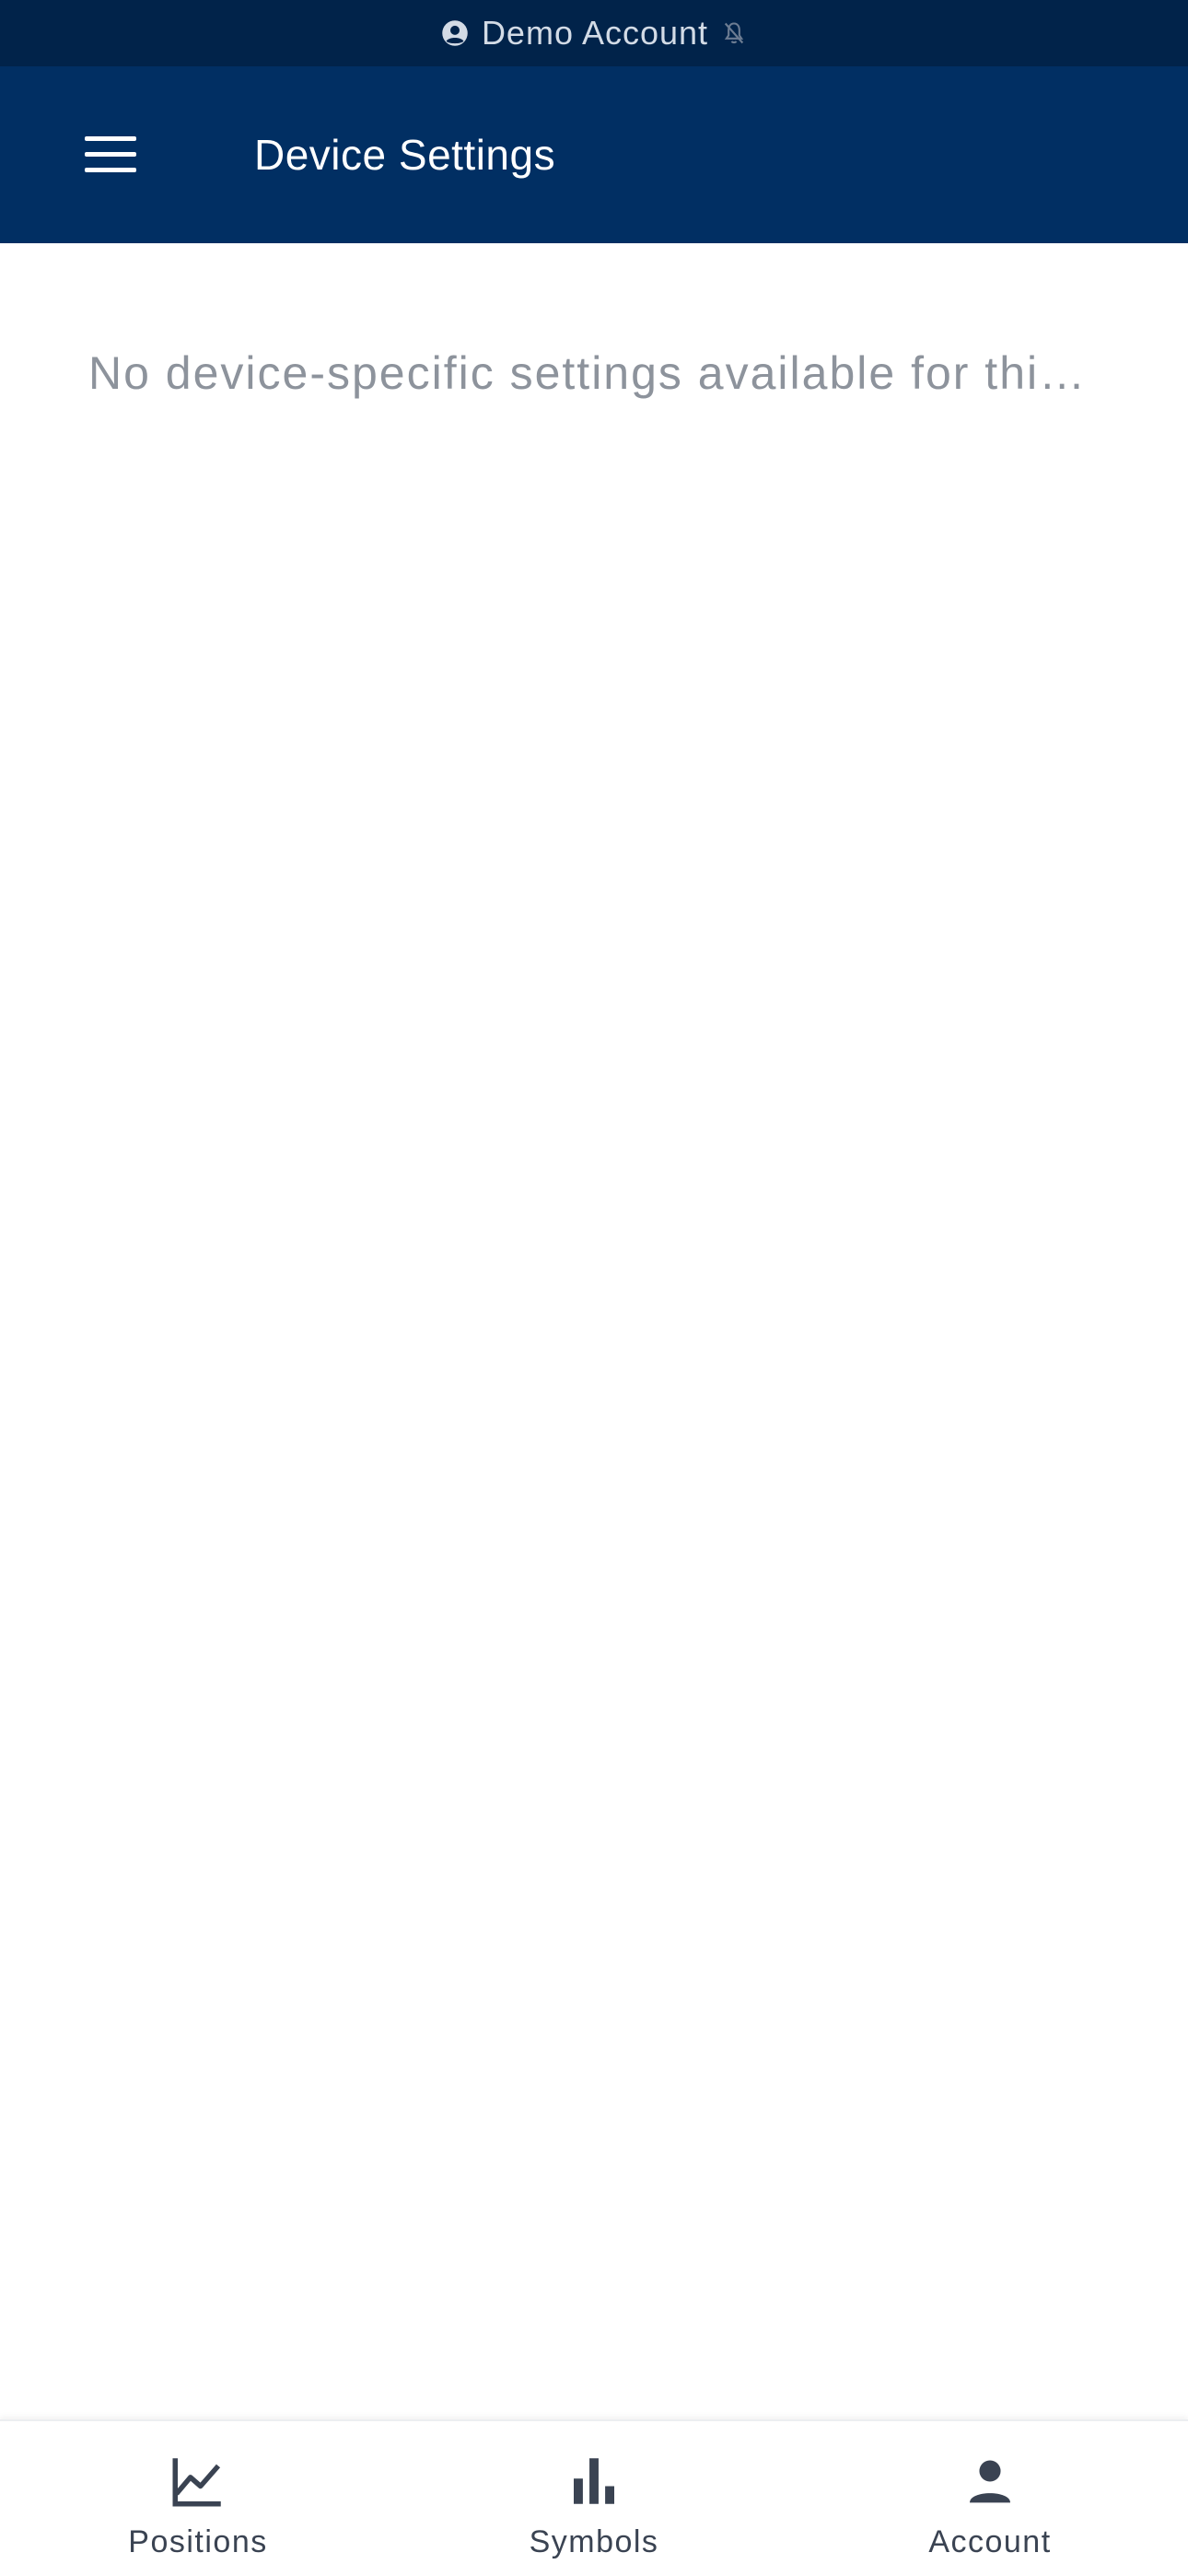  I want to click on person-icon, so click(990, 2481).